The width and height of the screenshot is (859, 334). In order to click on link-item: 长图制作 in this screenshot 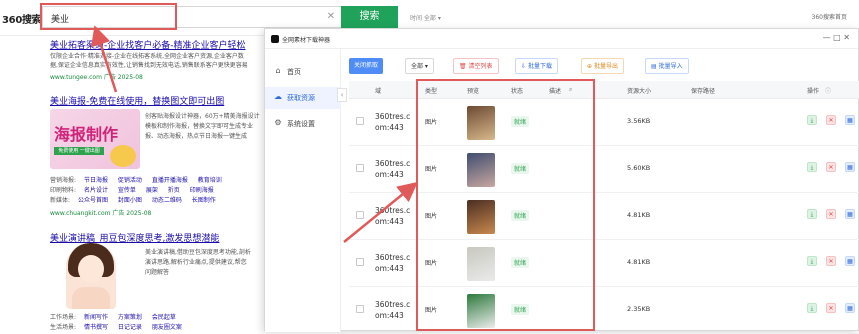, I will do `click(204, 200)`.